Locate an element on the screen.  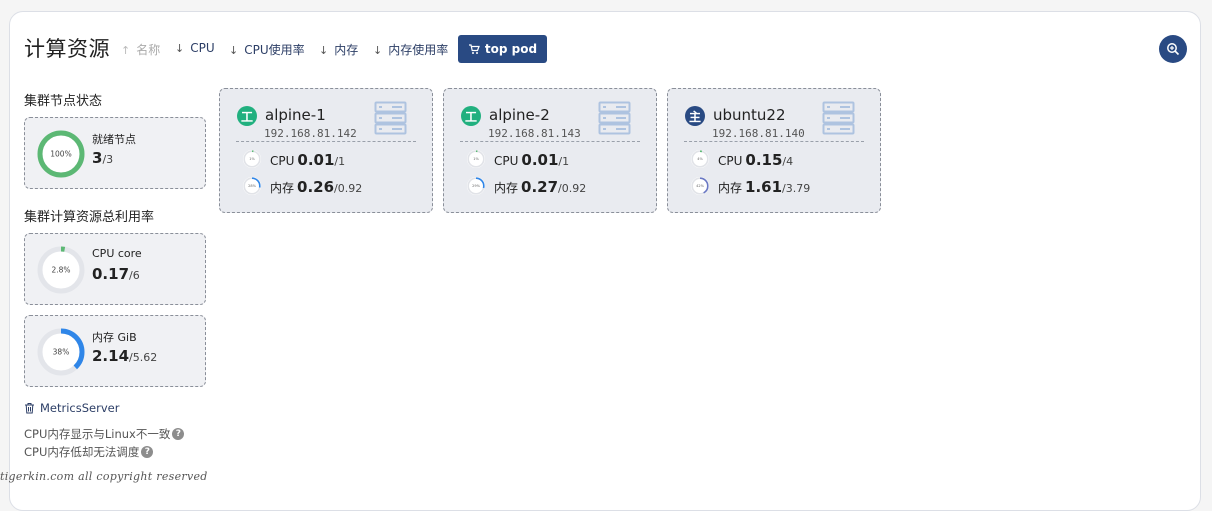
cluster-memory-ring: 38% is located at coordinates (61, 352).